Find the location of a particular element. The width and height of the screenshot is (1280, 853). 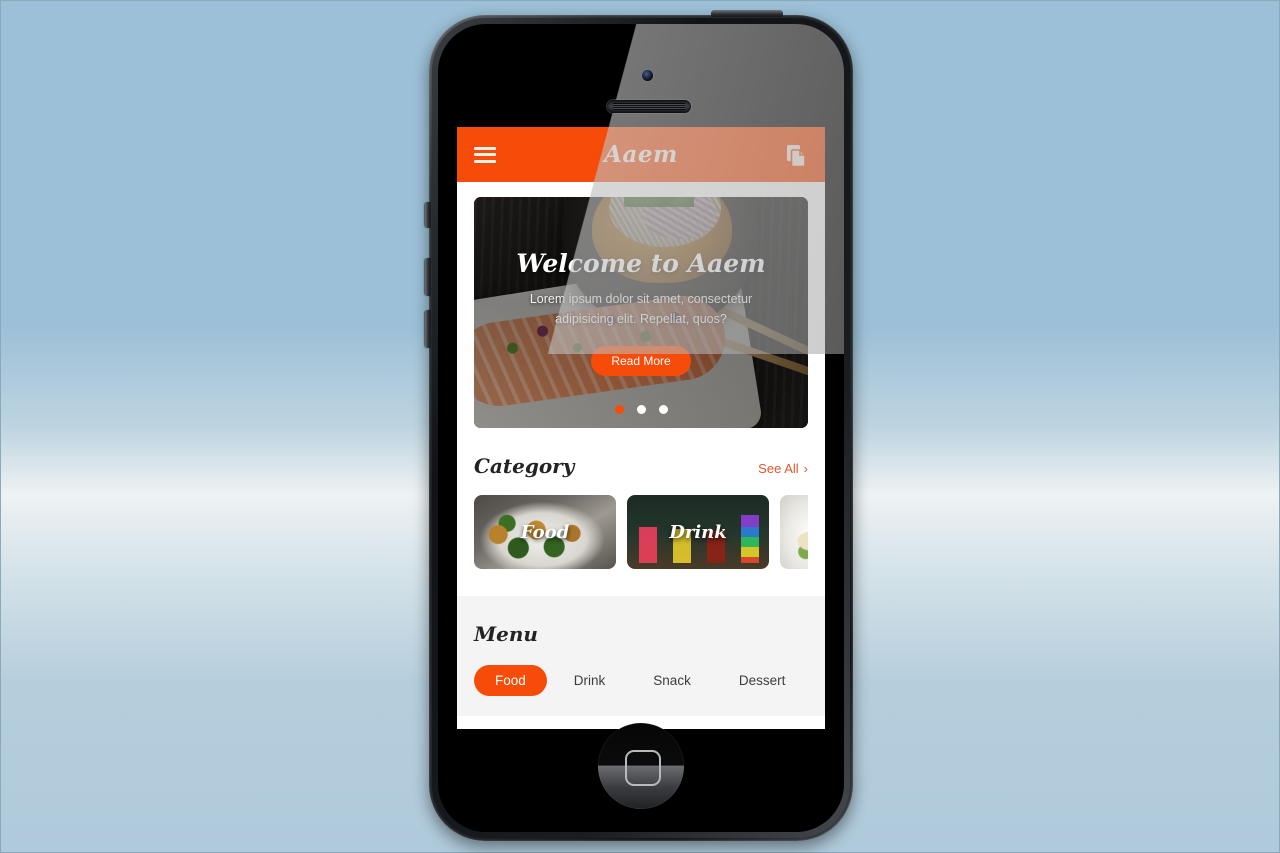

earpiece-speaker-icon is located at coordinates (649, 106).